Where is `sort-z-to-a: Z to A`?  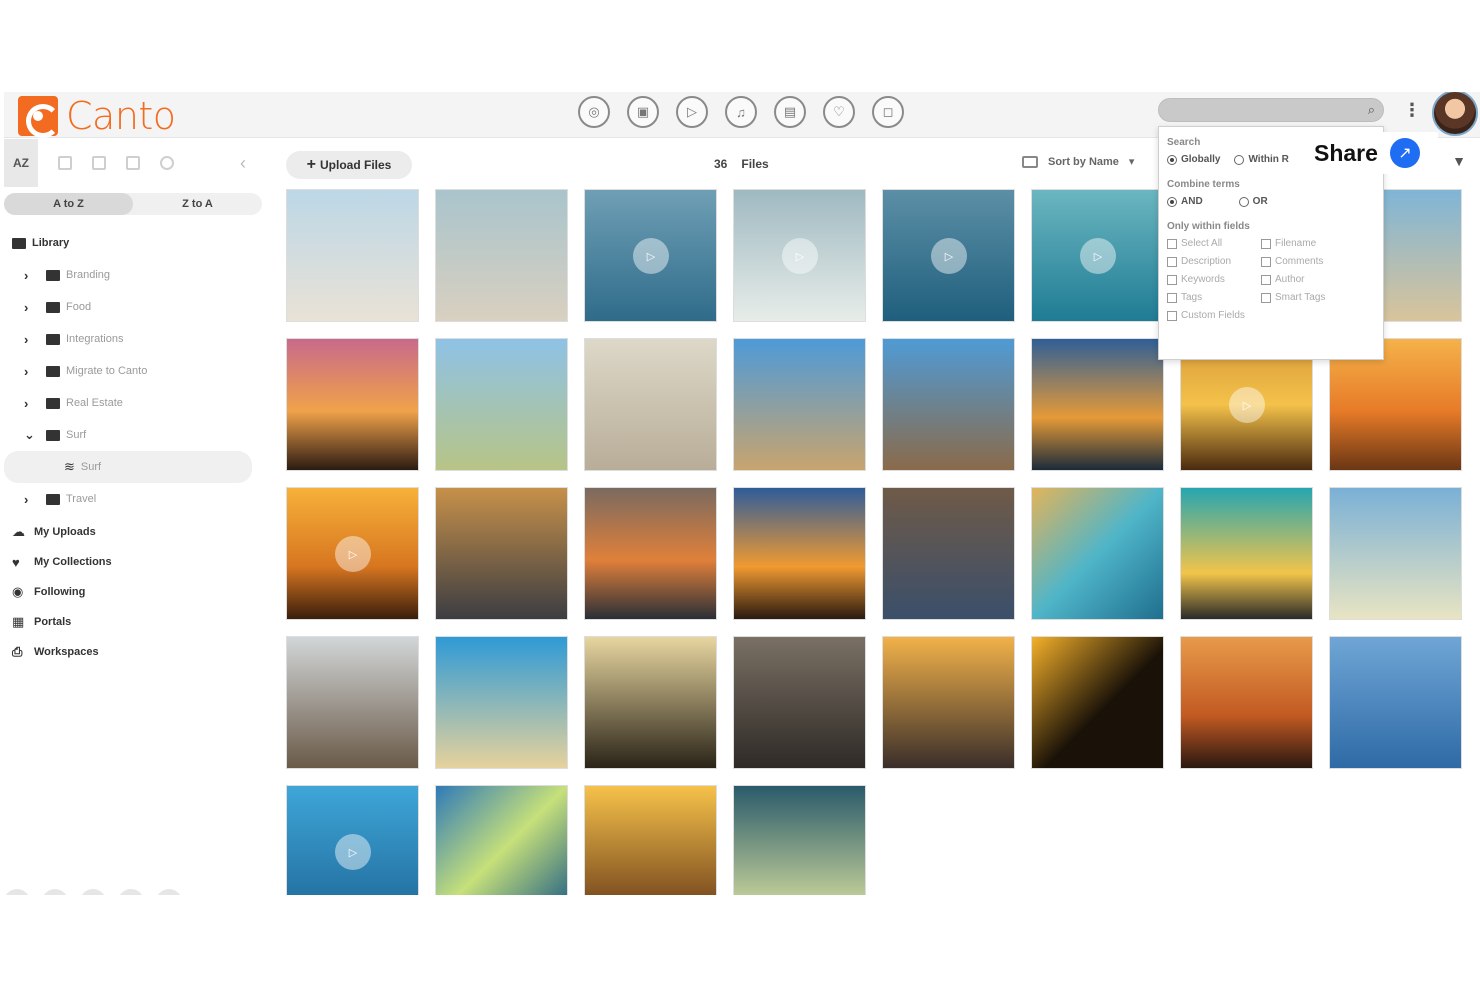 sort-z-to-a: Z to A is located at coordinates (197, 204).